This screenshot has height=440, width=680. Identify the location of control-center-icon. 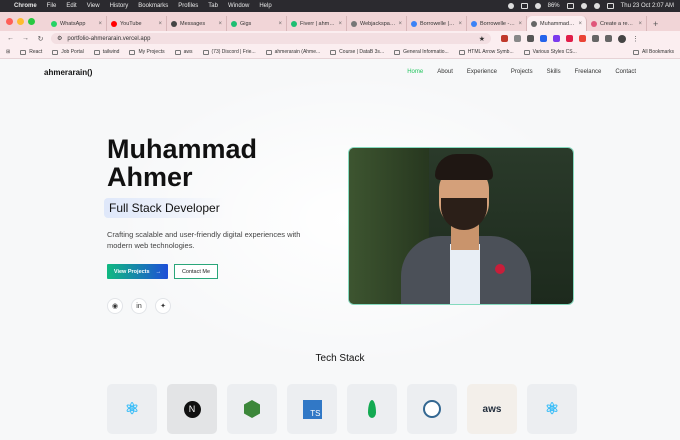
(610, 6).